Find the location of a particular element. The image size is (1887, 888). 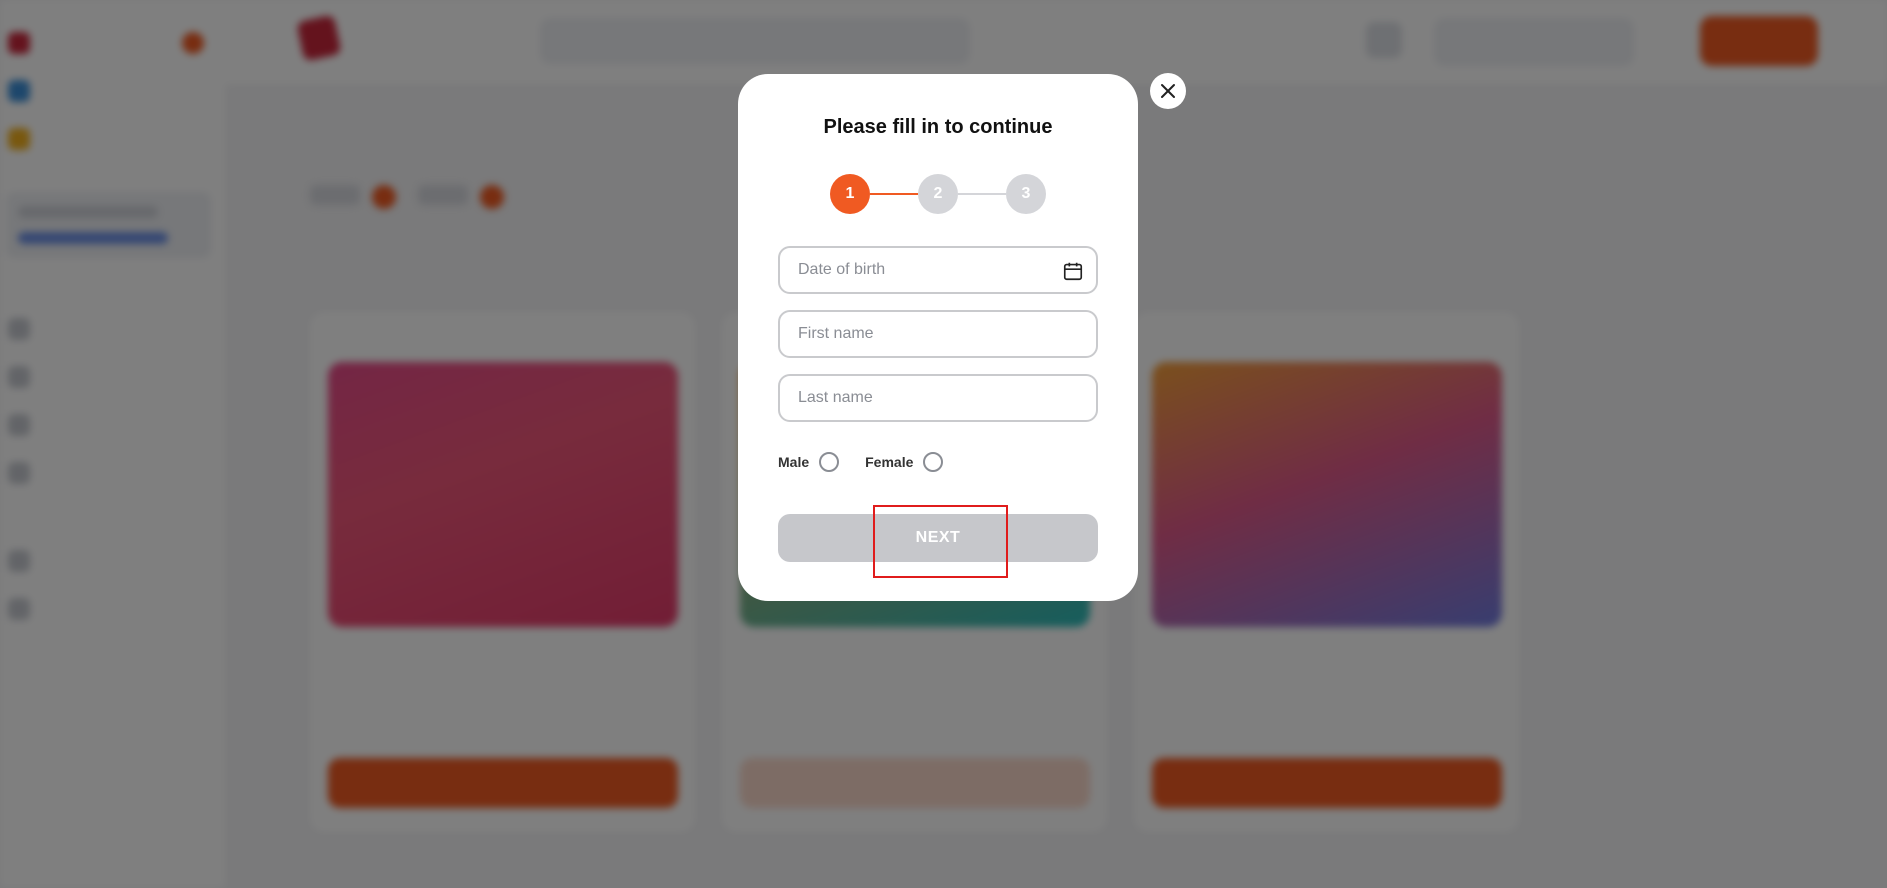

last-name-input is located at coordinates (938, 398).